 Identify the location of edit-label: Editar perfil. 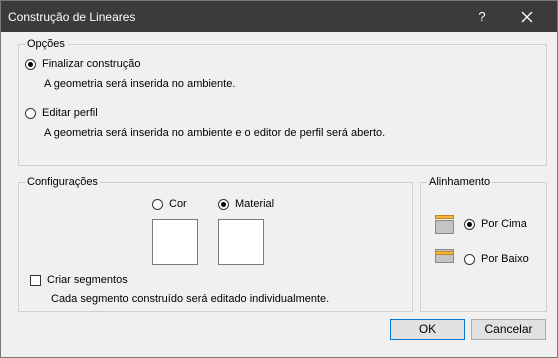
(70, 113).